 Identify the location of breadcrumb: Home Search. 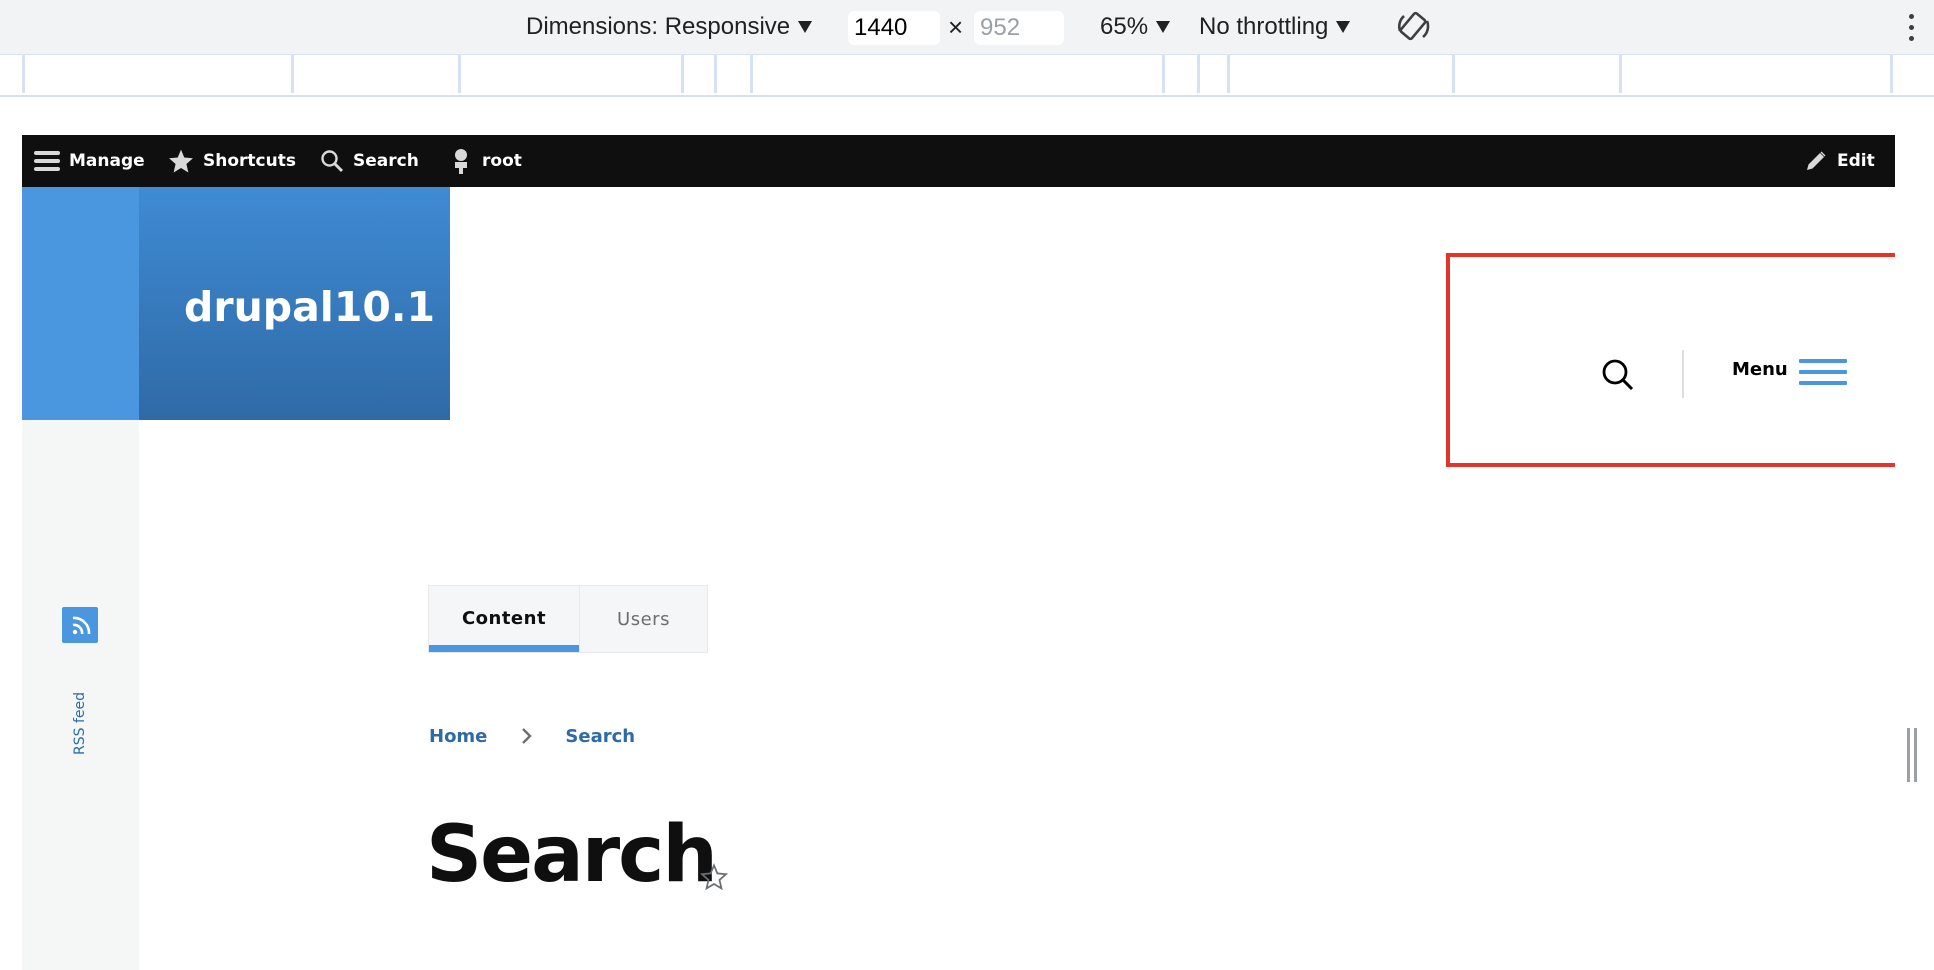
(532, 736).